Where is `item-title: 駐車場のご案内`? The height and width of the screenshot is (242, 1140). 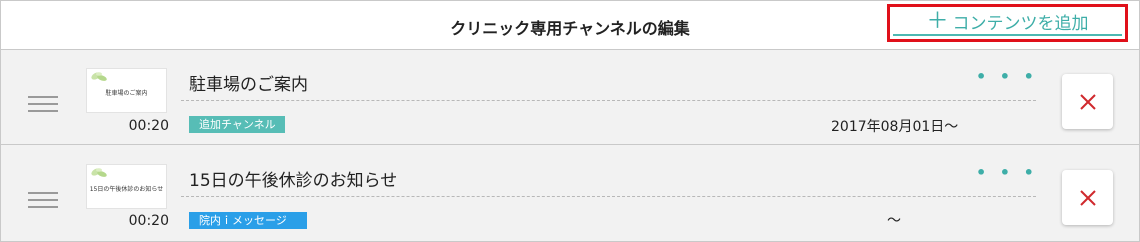 item-title: 駐車場のご案内 is located at coordinates (248, 85).